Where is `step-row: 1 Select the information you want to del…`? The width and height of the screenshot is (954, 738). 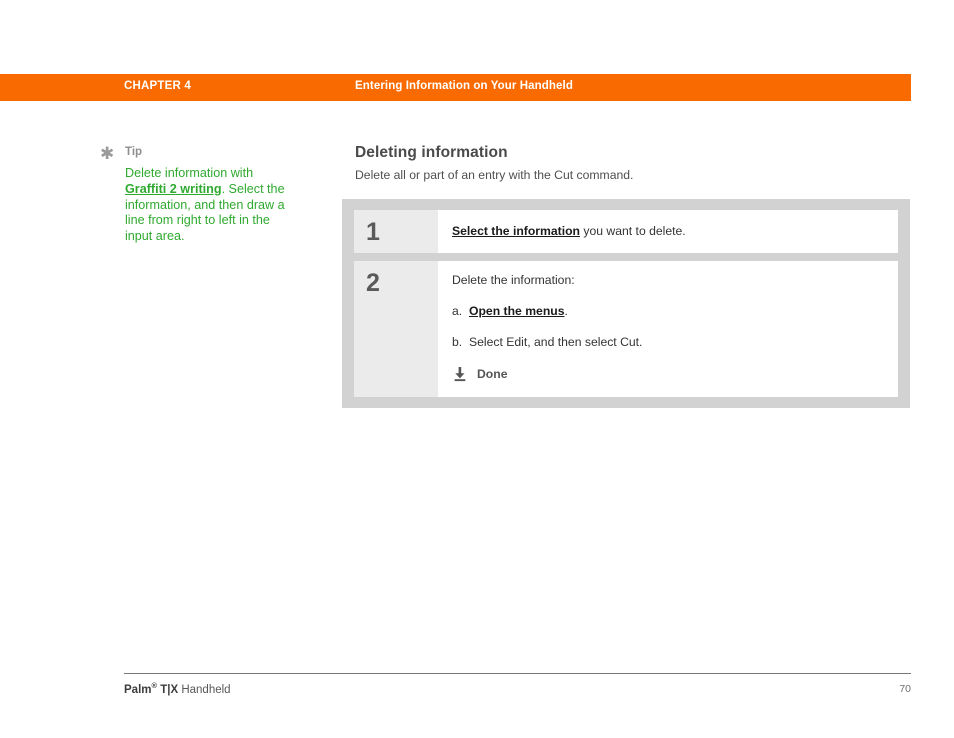 step-row: 1 Select the information you want to del… is located at coordinates (626, 231).